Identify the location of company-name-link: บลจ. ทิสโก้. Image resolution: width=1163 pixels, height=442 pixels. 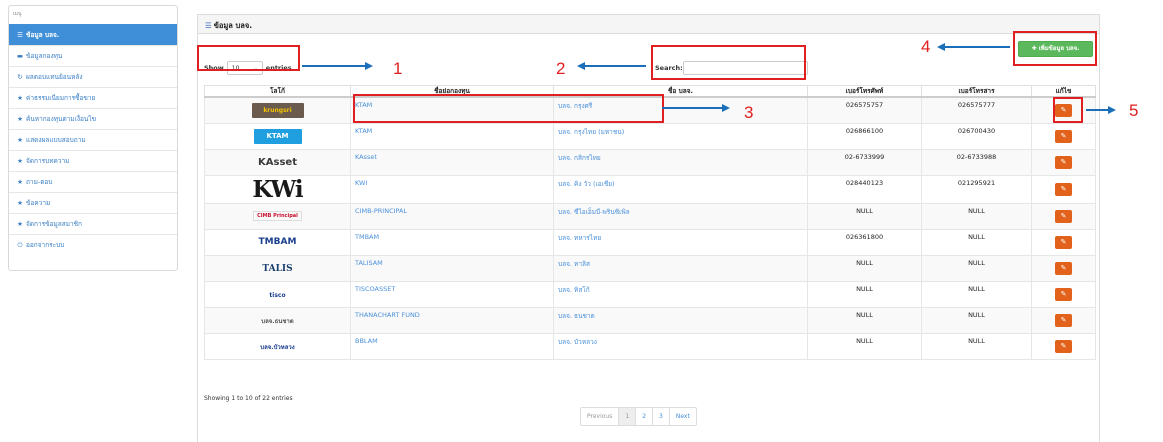
(680, 295).